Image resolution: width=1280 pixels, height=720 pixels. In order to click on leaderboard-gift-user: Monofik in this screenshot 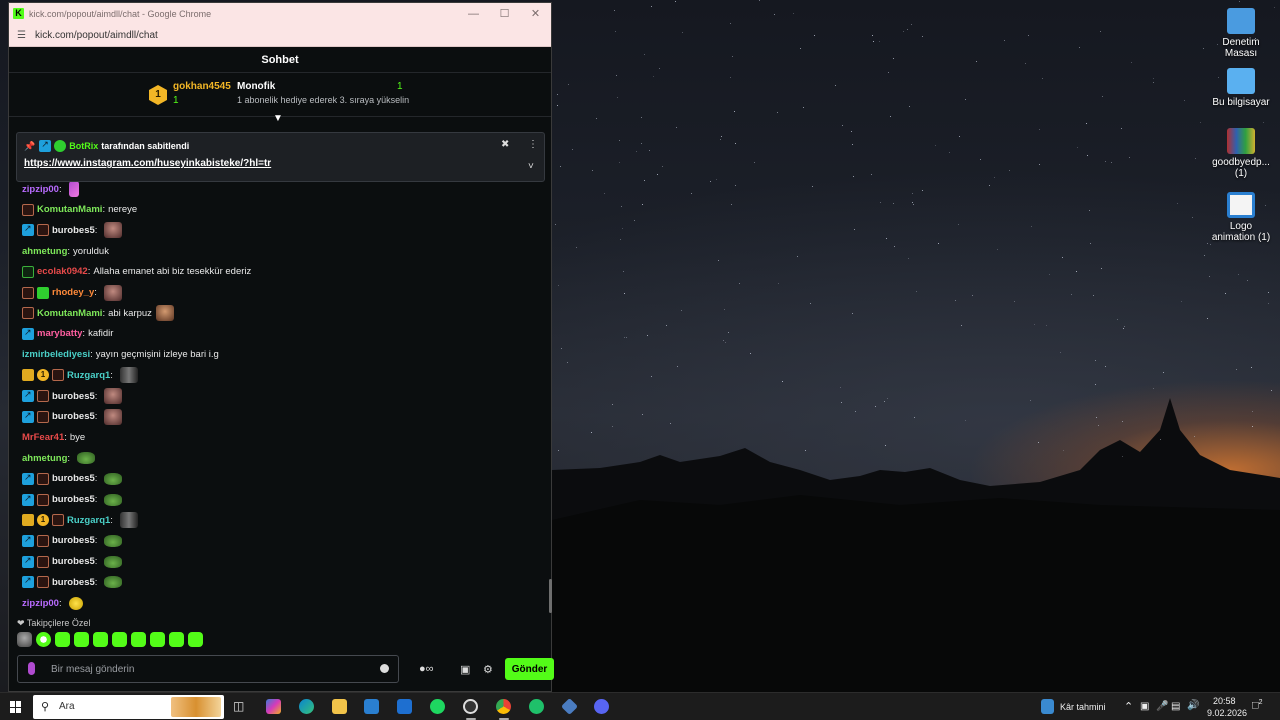, I will do `click(256, 86)`.